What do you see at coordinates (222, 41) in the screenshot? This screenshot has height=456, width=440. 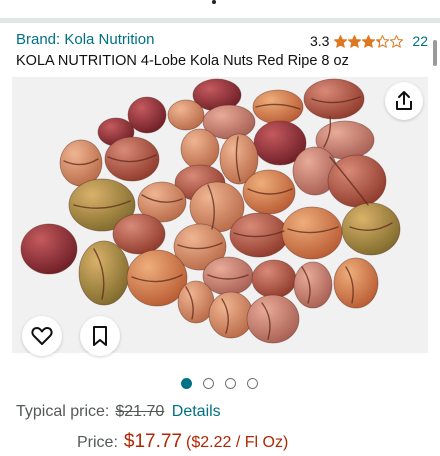 I see `brand-rating-row: Brand: Kola Nutrition 3.3 22` at bounding box center [222, 41].